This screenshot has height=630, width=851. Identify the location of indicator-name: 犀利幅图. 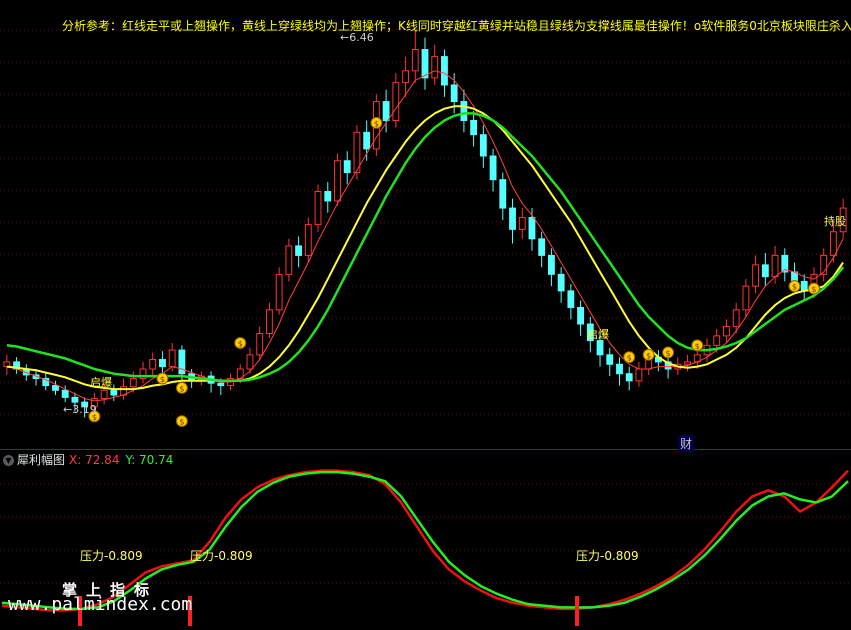
(41, 460).